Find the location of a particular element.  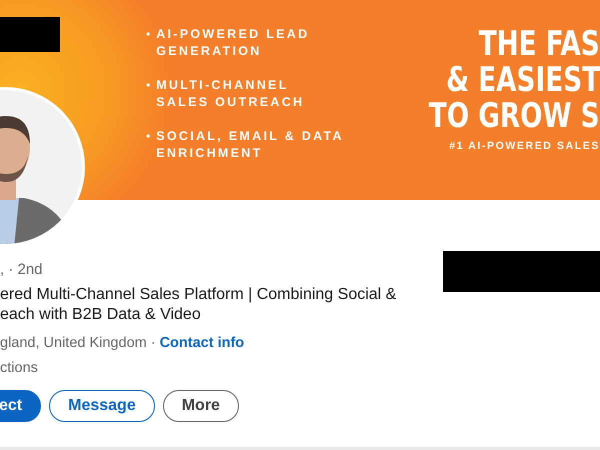

banner-bullet: AI-POWERED LEAD GENERATION is located at coordinates (233, 43).